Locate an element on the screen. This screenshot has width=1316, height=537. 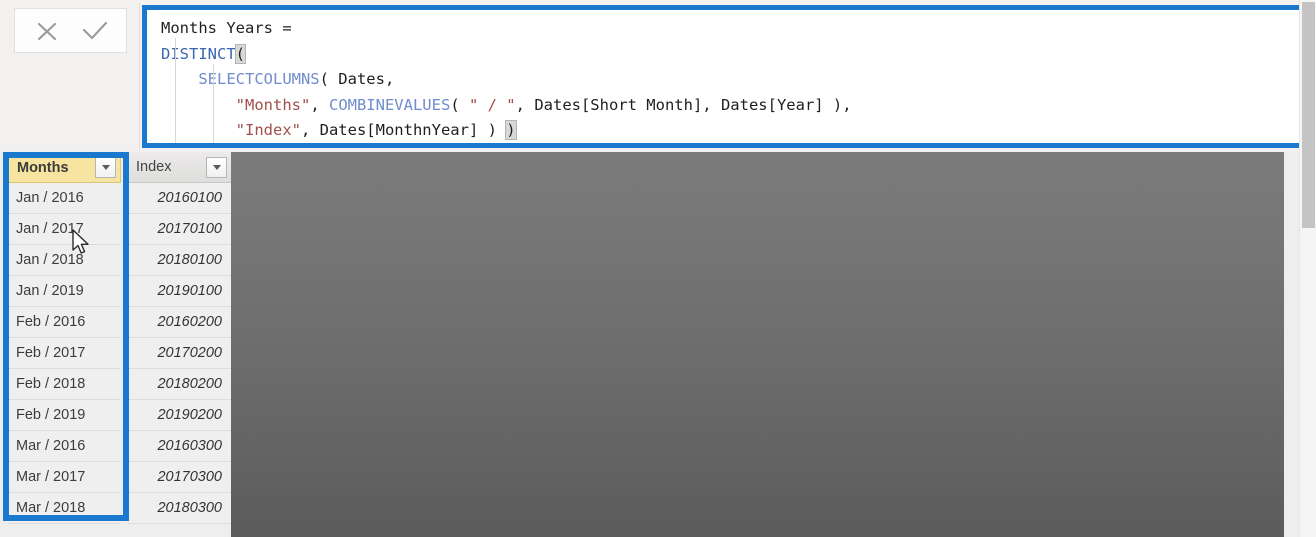
grid-cell-months: Feb / 2016 is located at coordinates (64, 322).